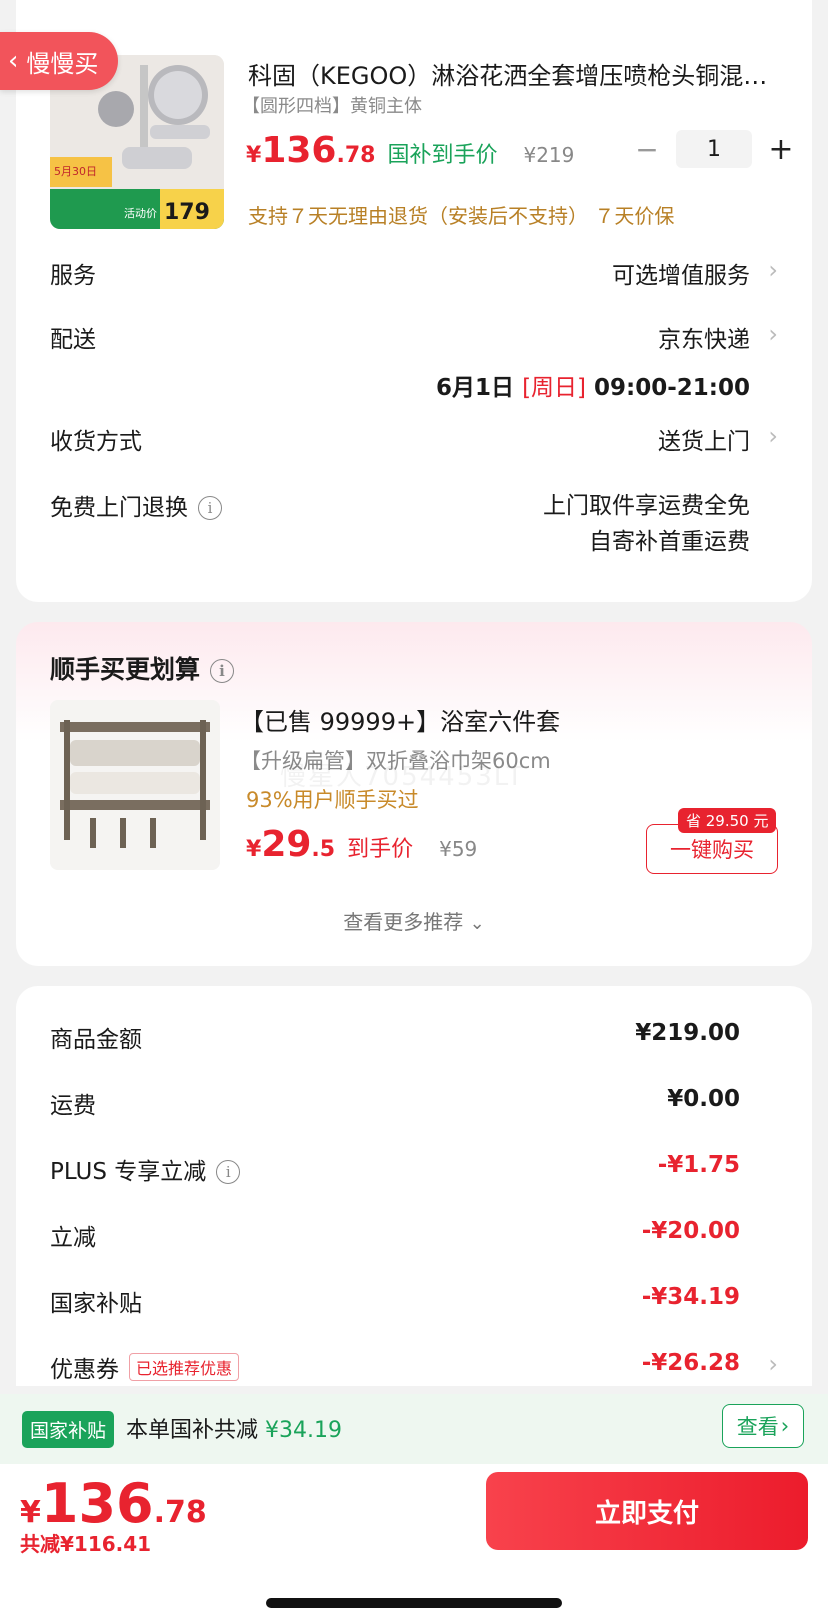 The image size is (828, 1624). I want to click on free-exchange-line2: 自寄补首重运费, so click(669, 542).